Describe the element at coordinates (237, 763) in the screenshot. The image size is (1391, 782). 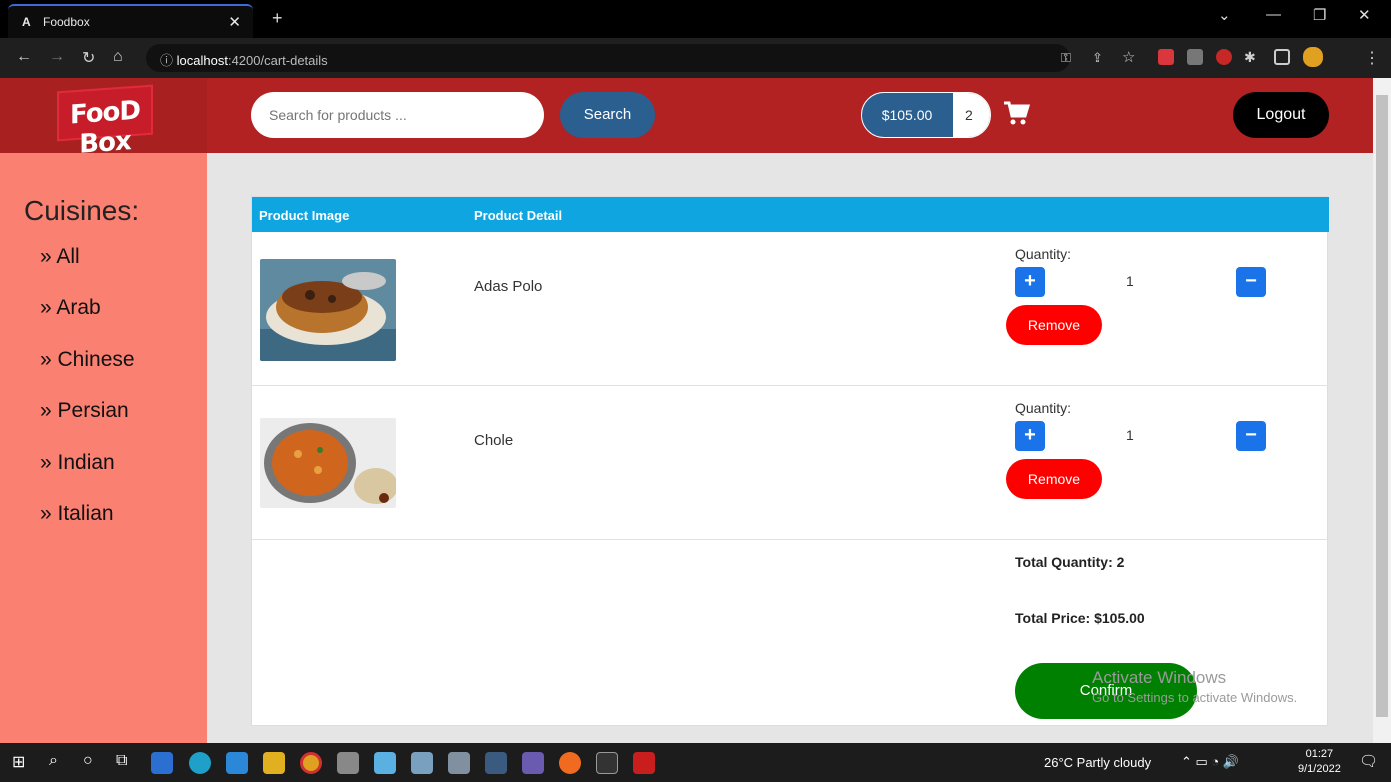
I see `vscode-app-icon` at that location.